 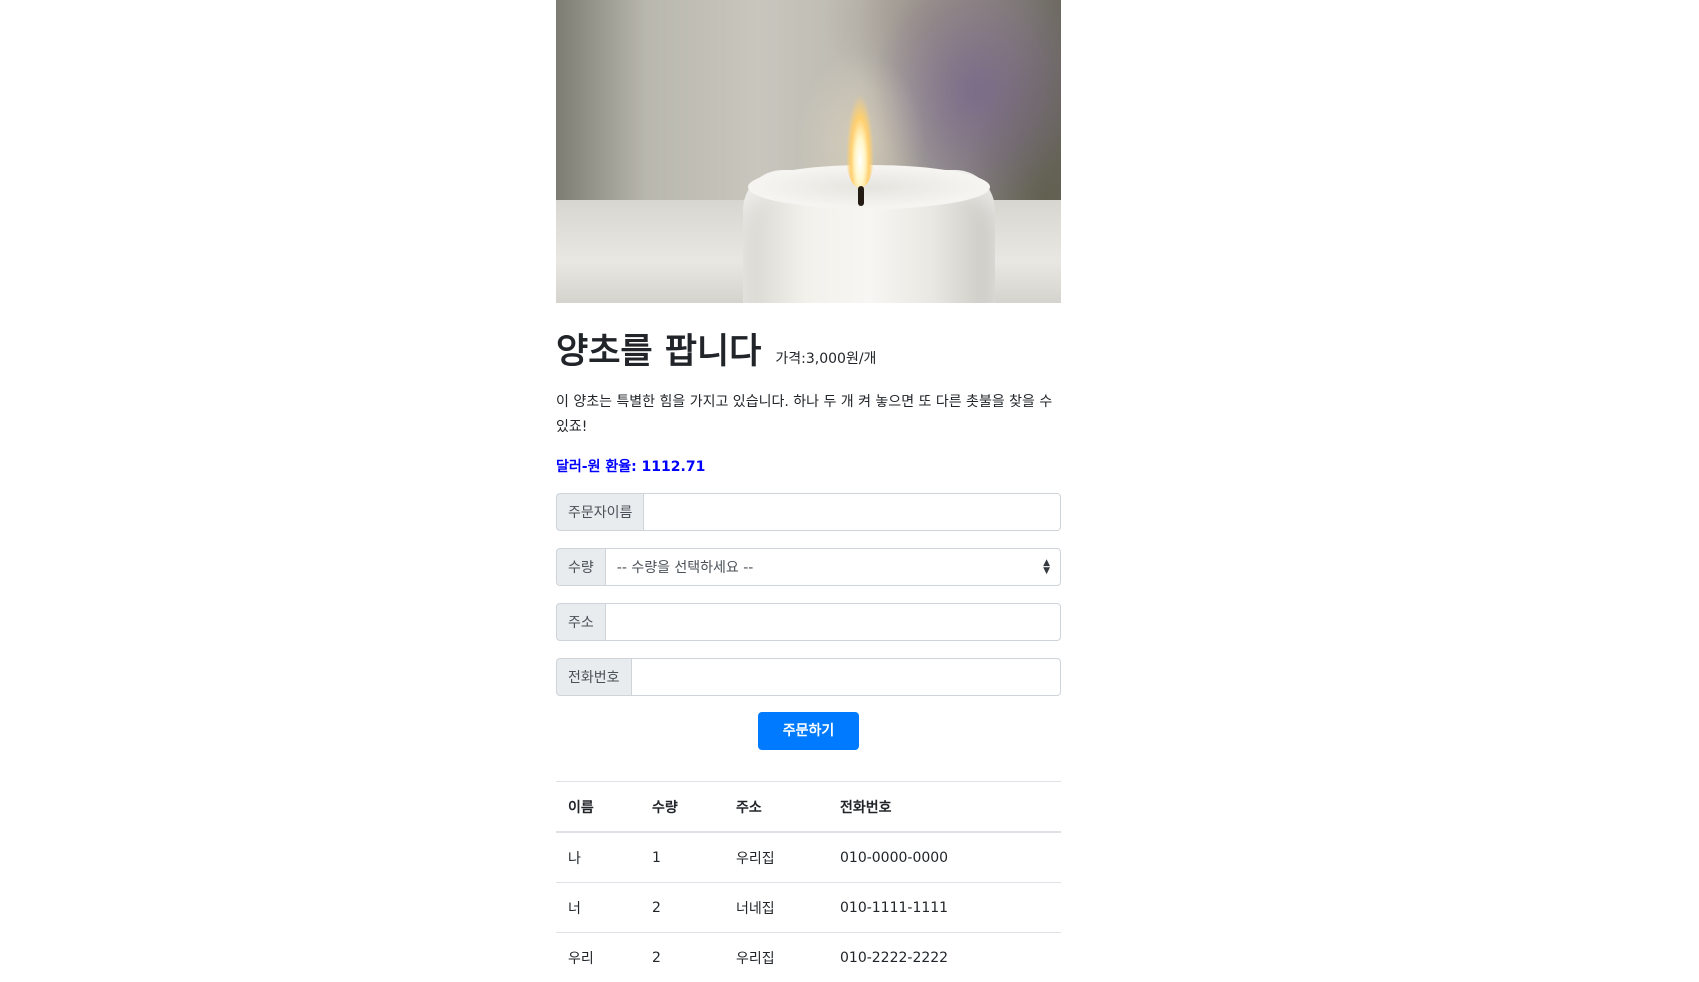 What do you see at coordinates (682, 807) in the screenshot?
I see `header-quantity: 수량` at bounding box center [682, 807].